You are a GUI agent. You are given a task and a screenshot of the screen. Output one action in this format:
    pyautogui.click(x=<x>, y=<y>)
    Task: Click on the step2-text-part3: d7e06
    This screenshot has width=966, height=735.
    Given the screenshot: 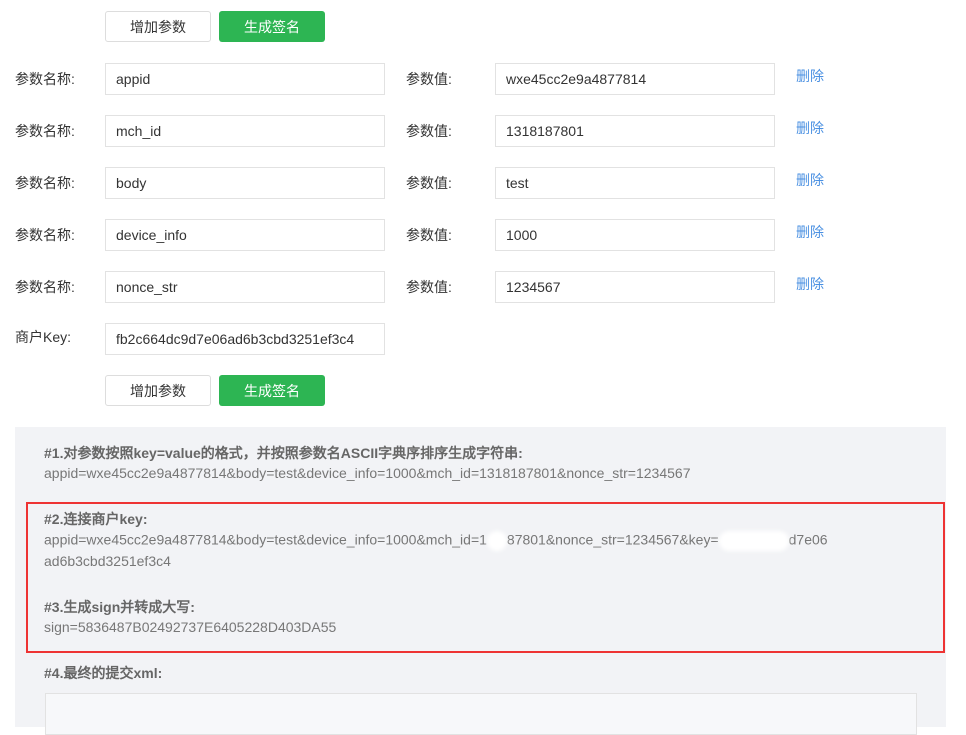 What is the action you would take?
    pyautogui.click(x=808, y=539)
    